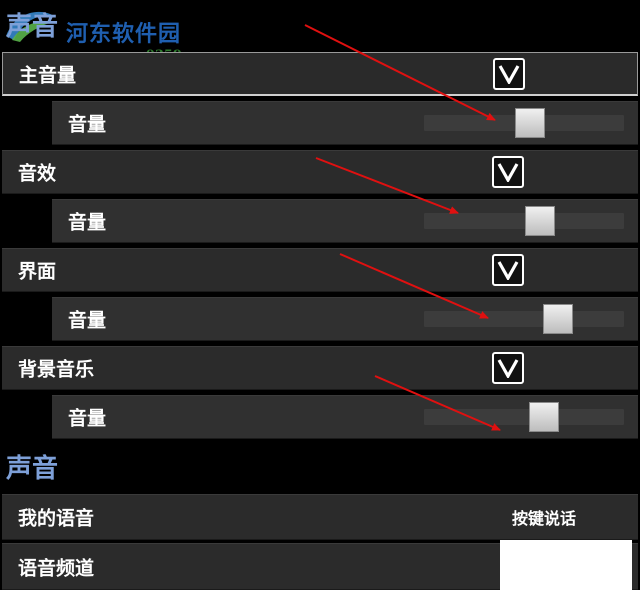 This screenshot has height=590, width=640. I want to click on interface-slider, so click(524, 319).